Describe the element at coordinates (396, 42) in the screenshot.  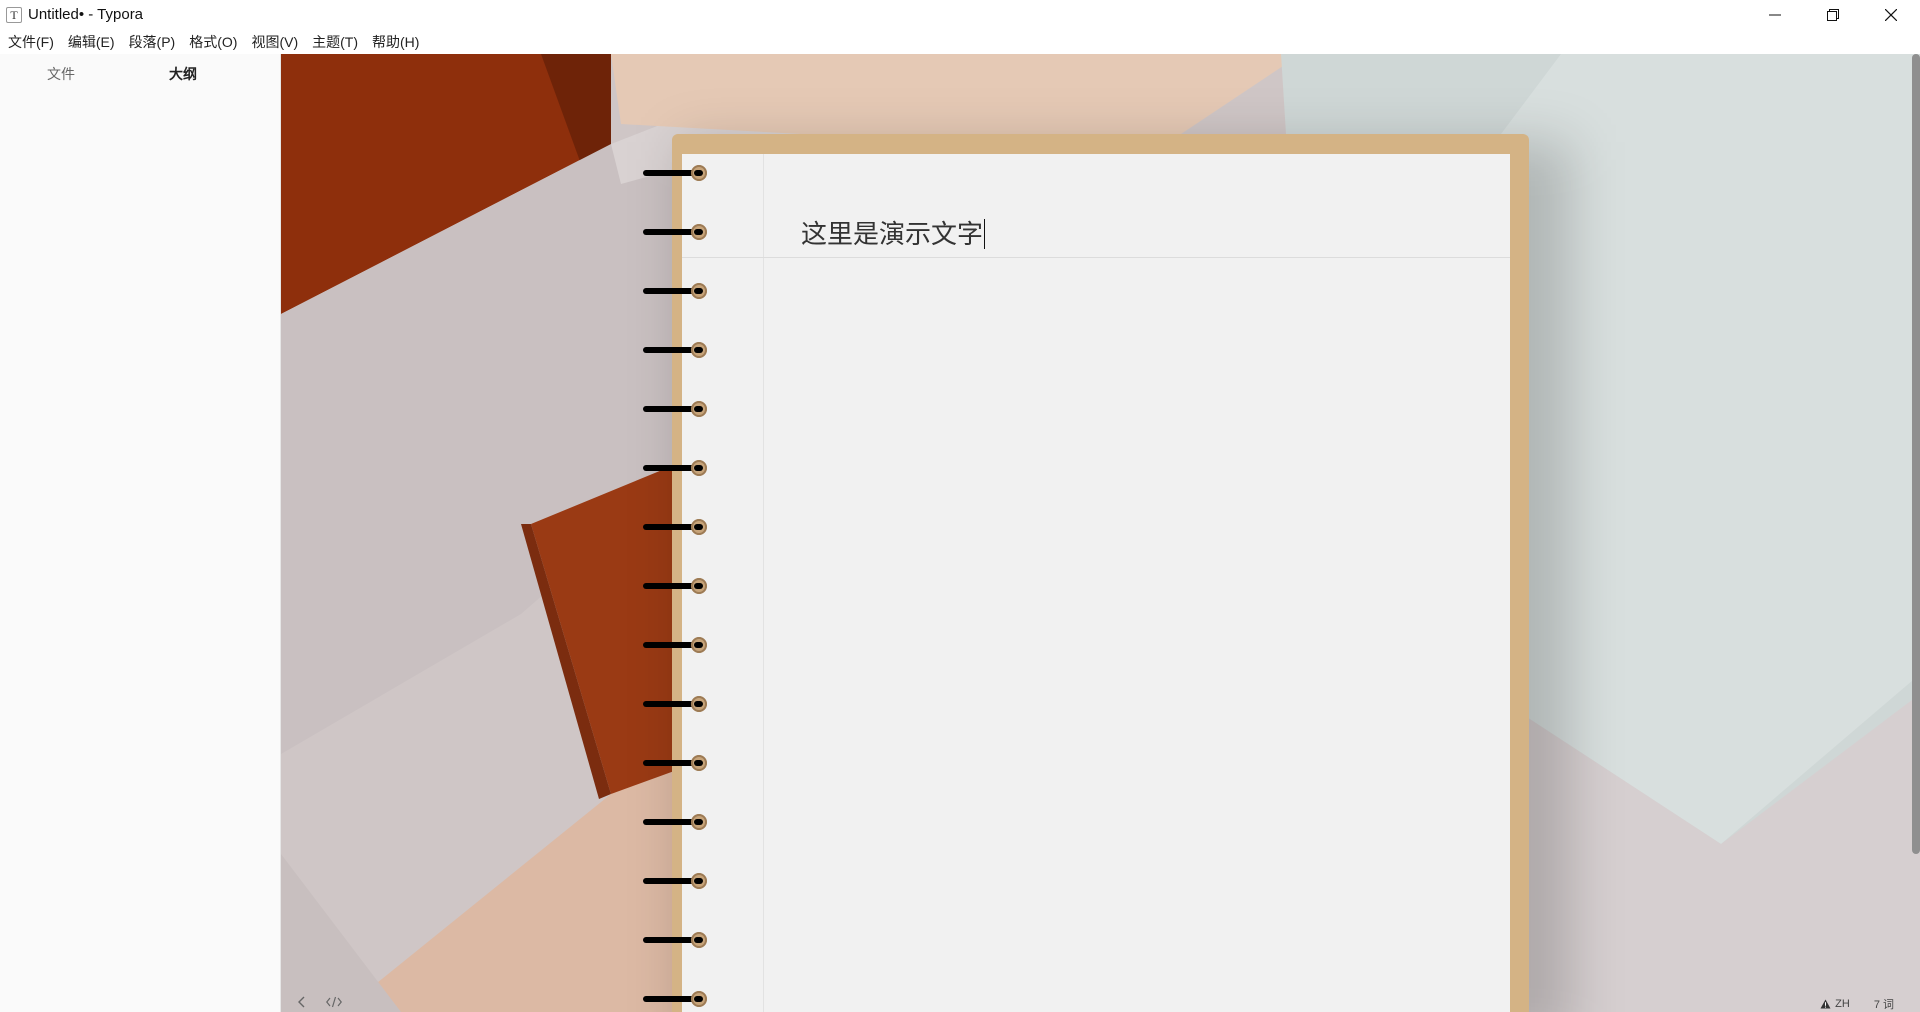
I see `menu-help: 帮助(H)` at that location.